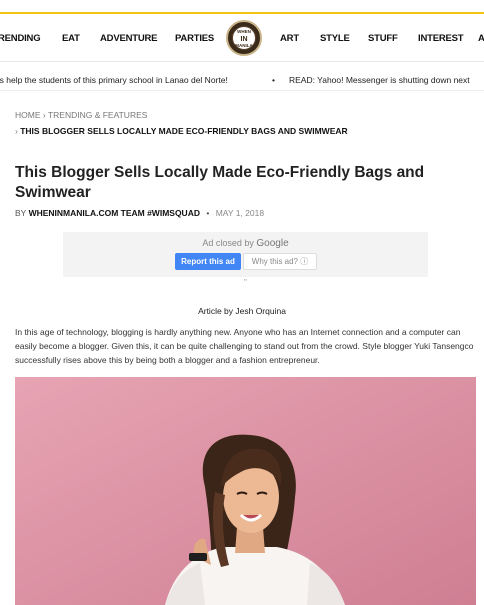 This screenshot has height=605, width=484. Describe the element at coordinates (242, 7) in the screenshot. I see `top-accent-bar` at that location.